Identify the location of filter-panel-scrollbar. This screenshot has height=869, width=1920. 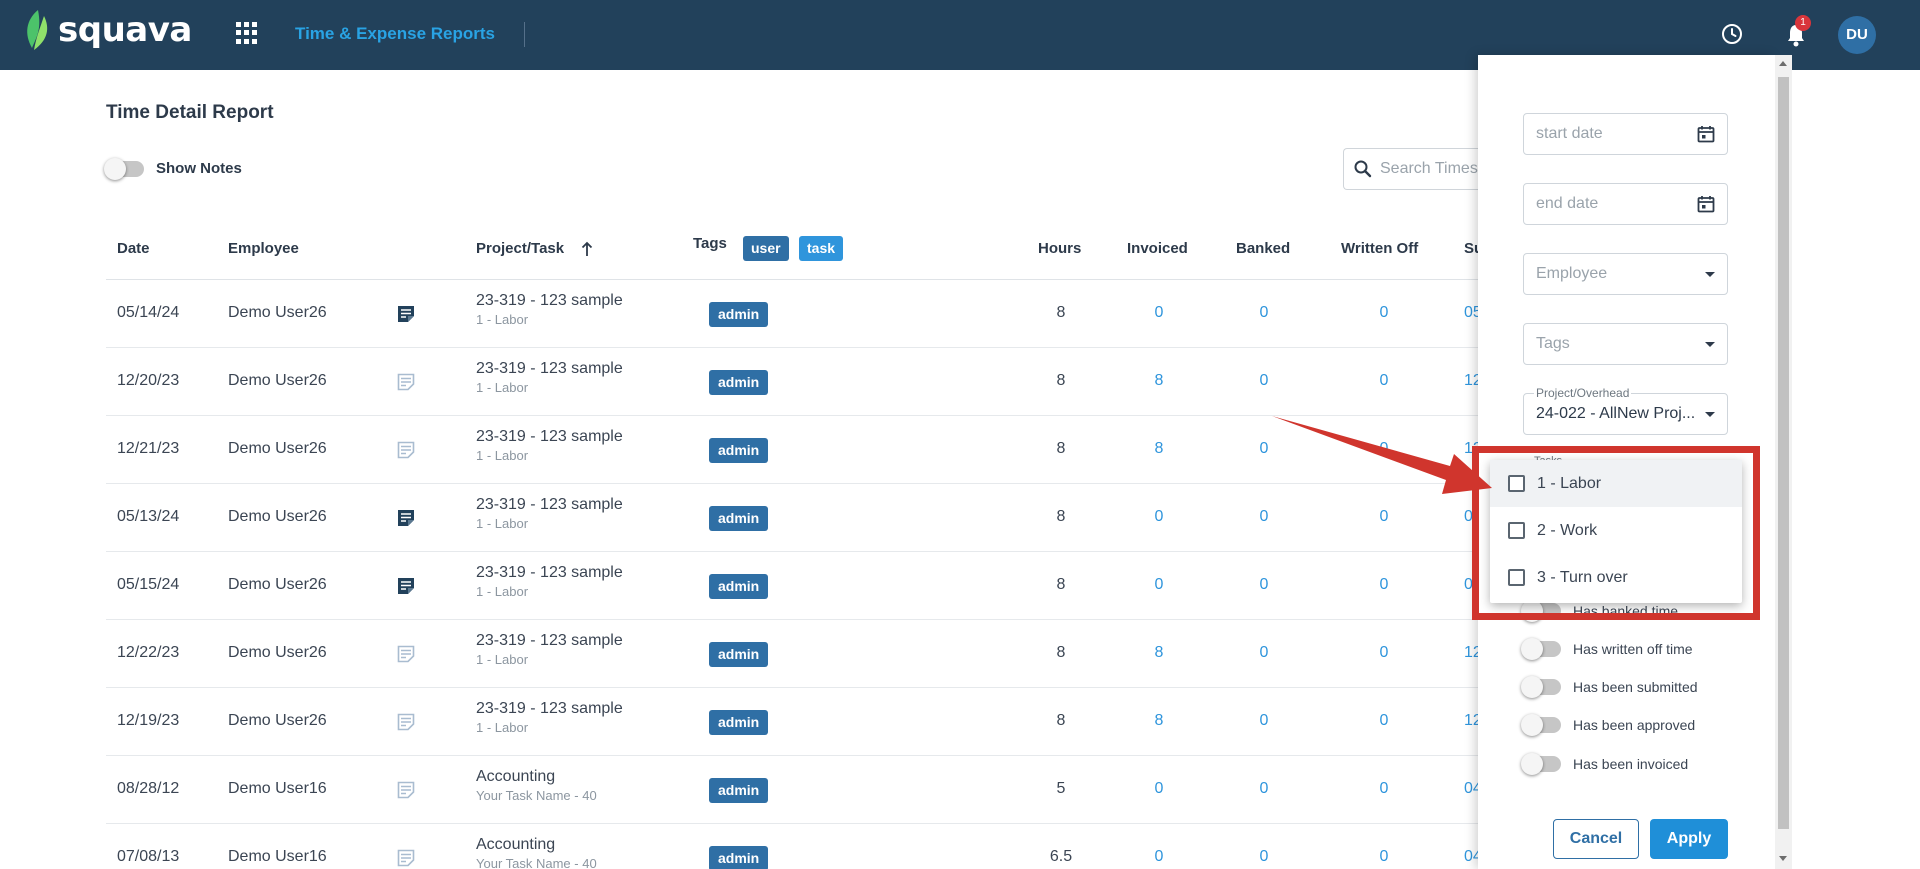
(1783, 462).